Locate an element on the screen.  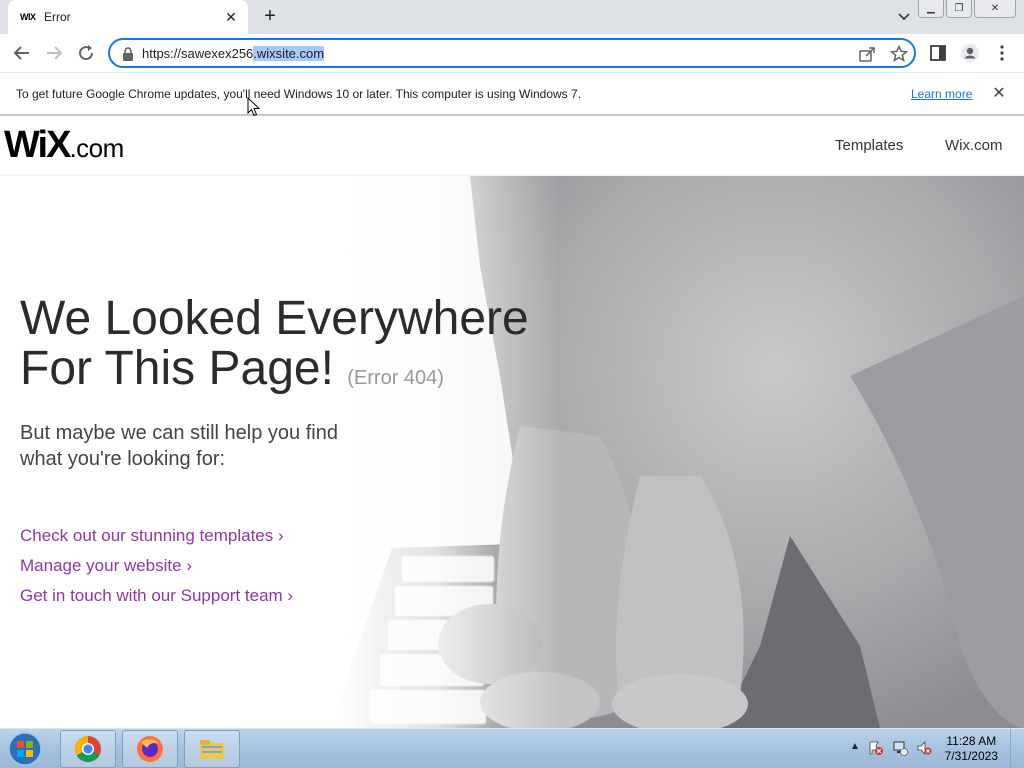
logo-wix: WiX is located at coordinates (37, 145).